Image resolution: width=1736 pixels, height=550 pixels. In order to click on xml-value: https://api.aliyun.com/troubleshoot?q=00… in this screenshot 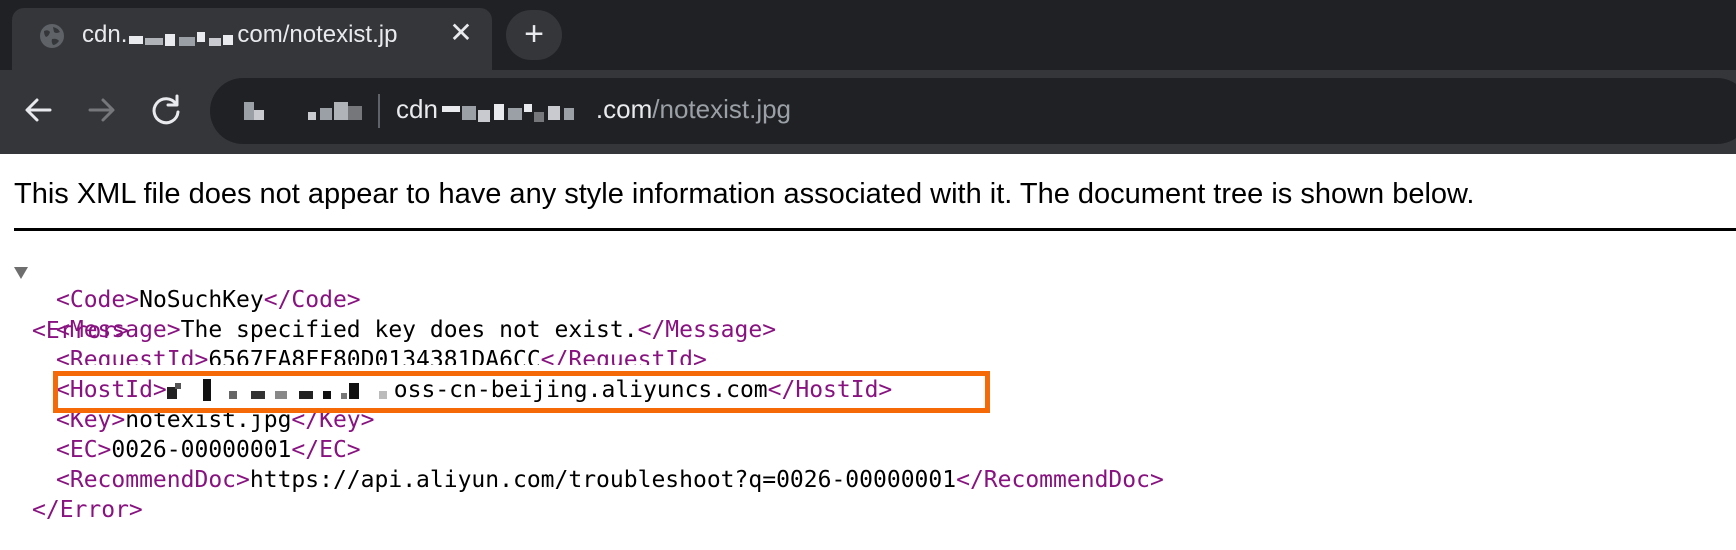, I will do `click(603, 480)`.